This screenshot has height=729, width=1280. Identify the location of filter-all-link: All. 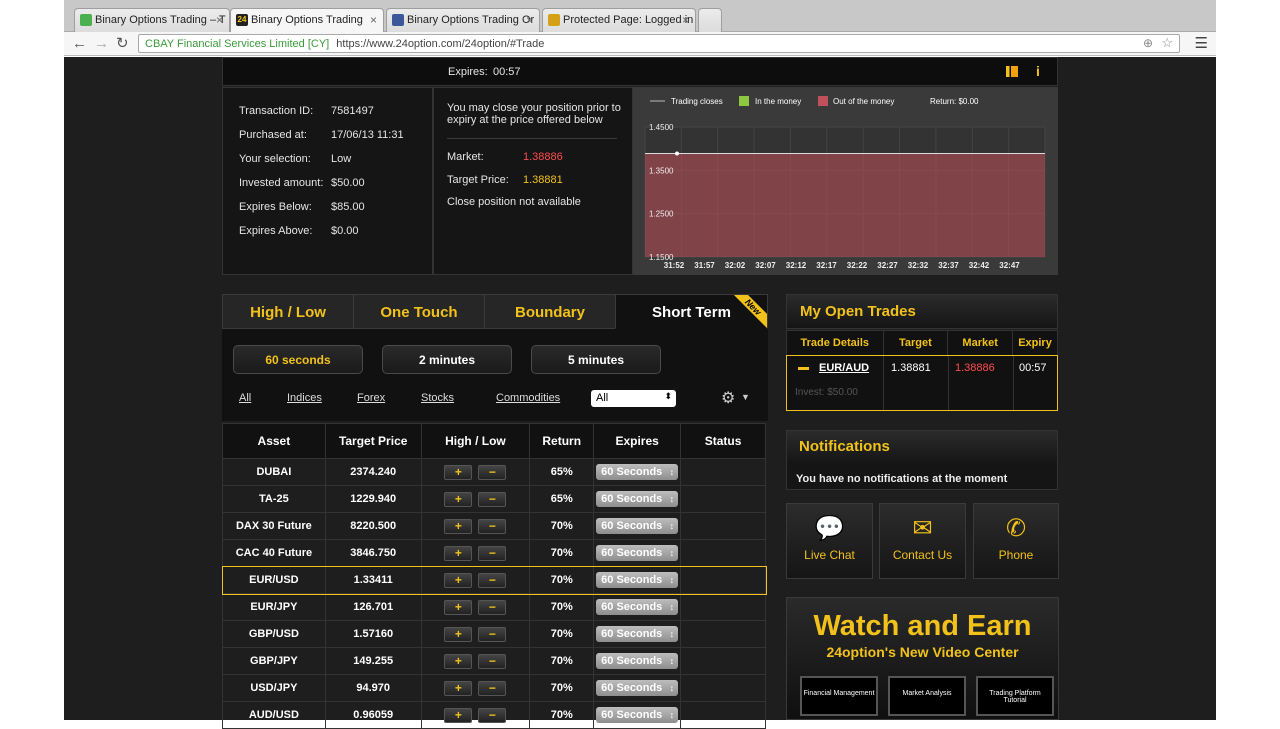
(245, 398).